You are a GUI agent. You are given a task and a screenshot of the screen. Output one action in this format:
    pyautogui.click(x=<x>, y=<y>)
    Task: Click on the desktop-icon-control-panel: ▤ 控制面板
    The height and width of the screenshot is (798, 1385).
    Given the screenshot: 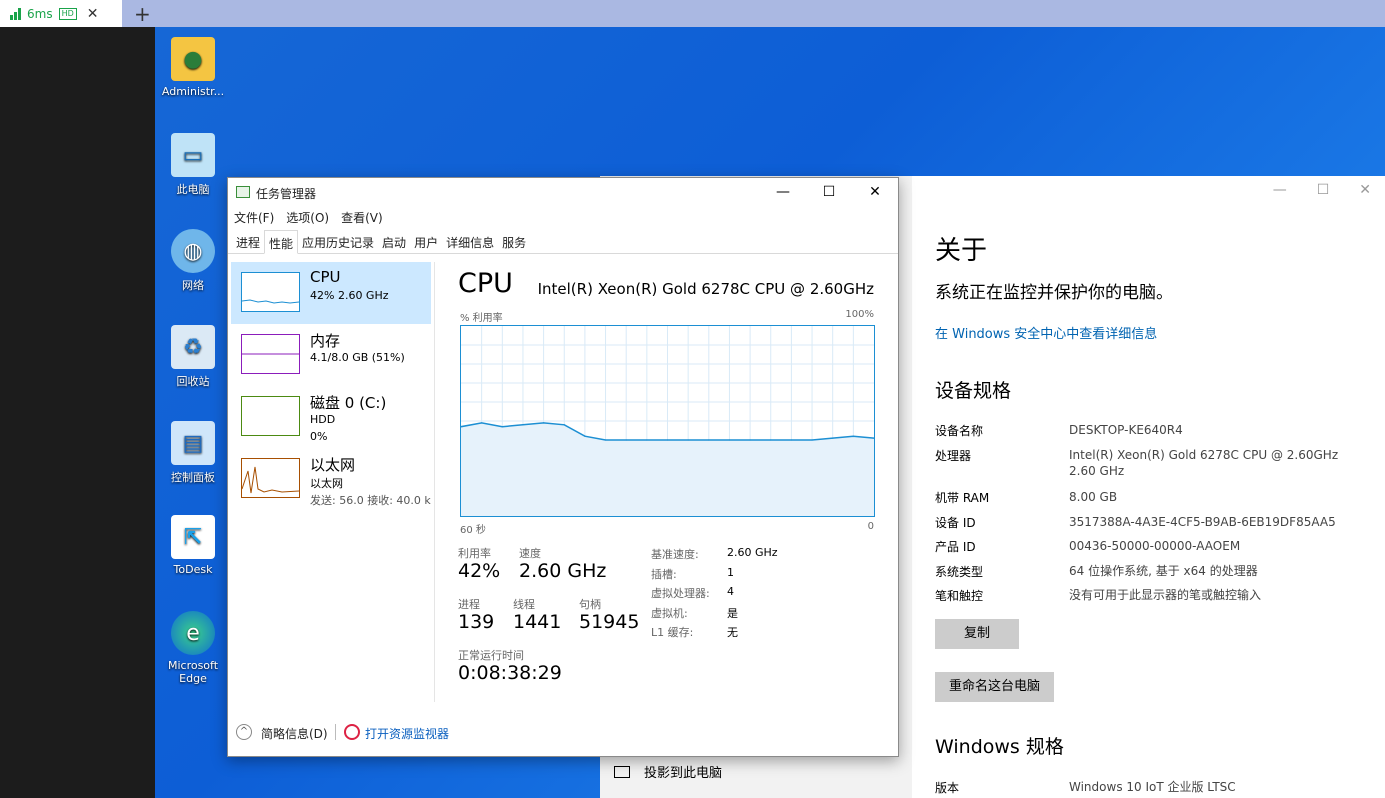 What is the action you would take?
    pyautogui.click(x=193, y=453)
    